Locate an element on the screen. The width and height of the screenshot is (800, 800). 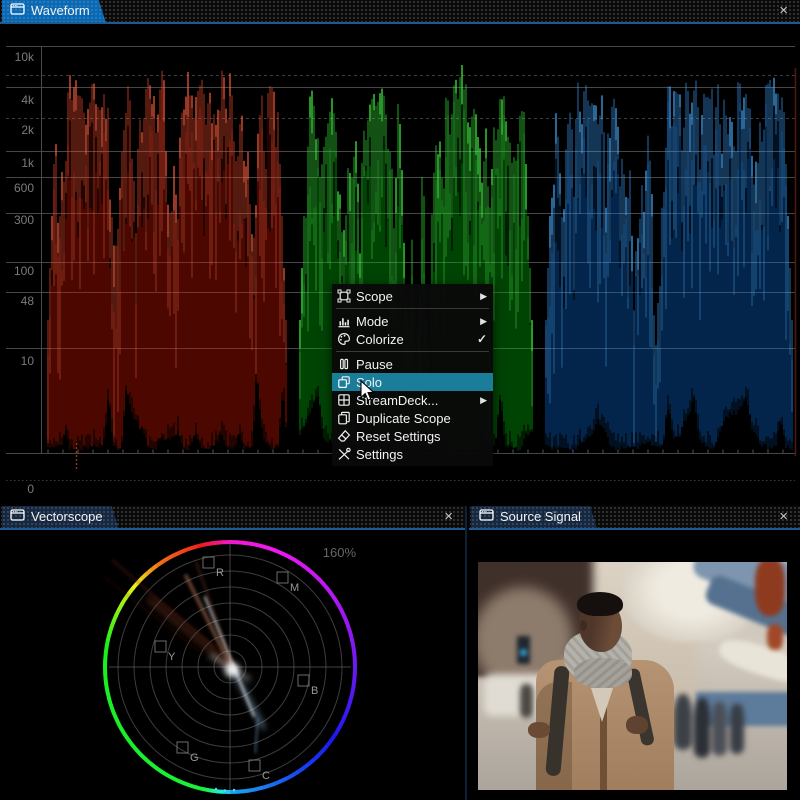
menu-item-reset-settings: Reset Settings is located at coordinates (412, 436).